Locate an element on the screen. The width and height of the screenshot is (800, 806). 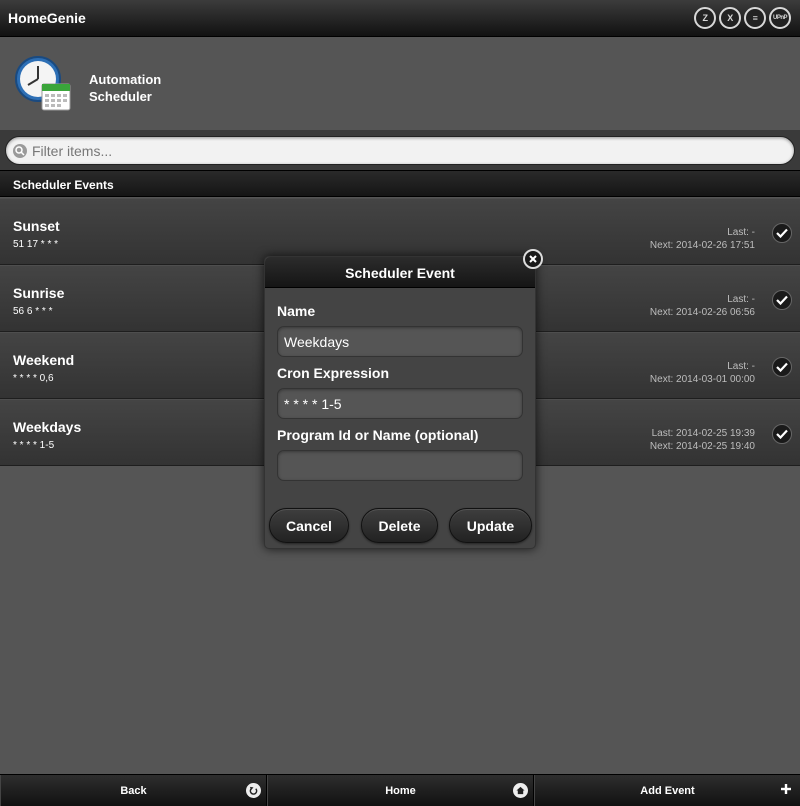
home-label: Home is located at coordinates (400, 791).